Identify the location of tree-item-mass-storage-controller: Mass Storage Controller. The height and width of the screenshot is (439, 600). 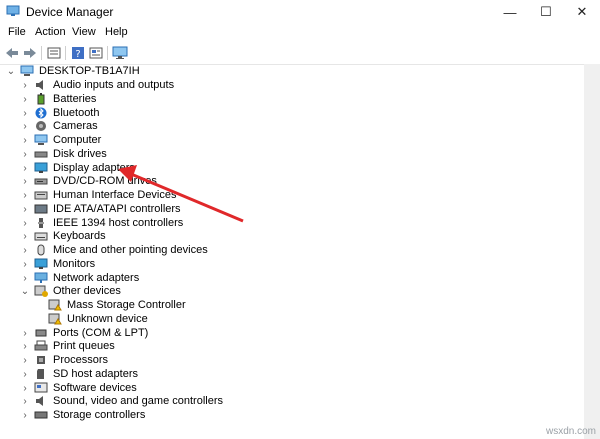
(117, 305).